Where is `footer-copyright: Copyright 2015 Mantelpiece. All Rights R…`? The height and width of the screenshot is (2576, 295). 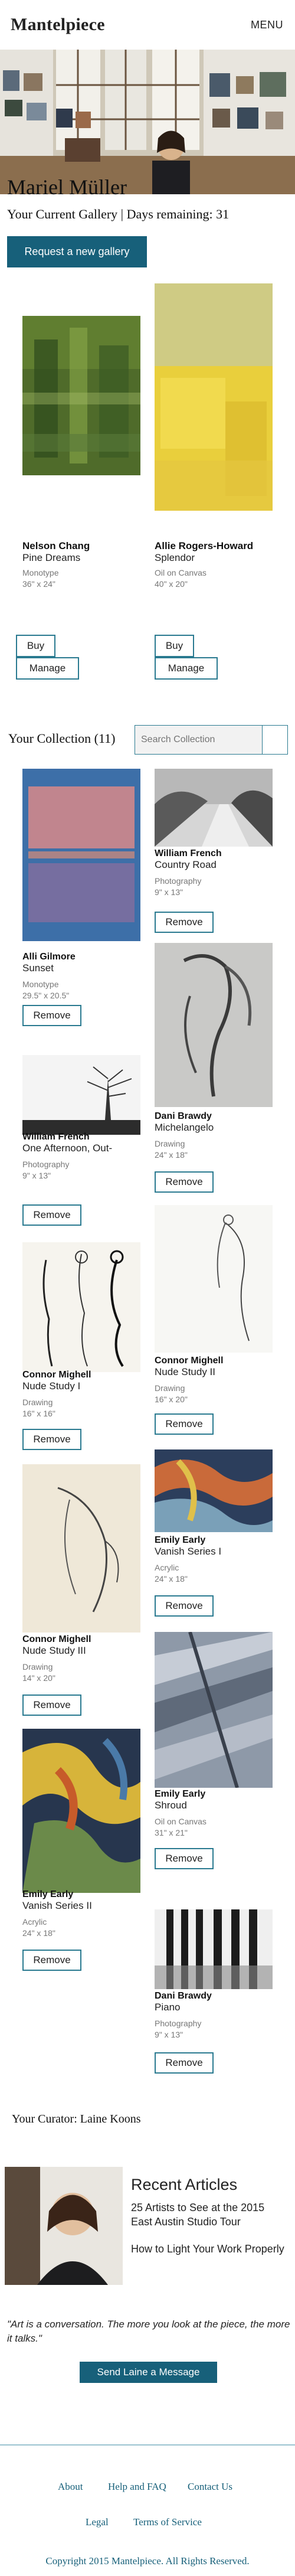
footer-copyright: Copyright 2015 Mantelpiece. All Rights R… is located at coordinates (147, 2561).